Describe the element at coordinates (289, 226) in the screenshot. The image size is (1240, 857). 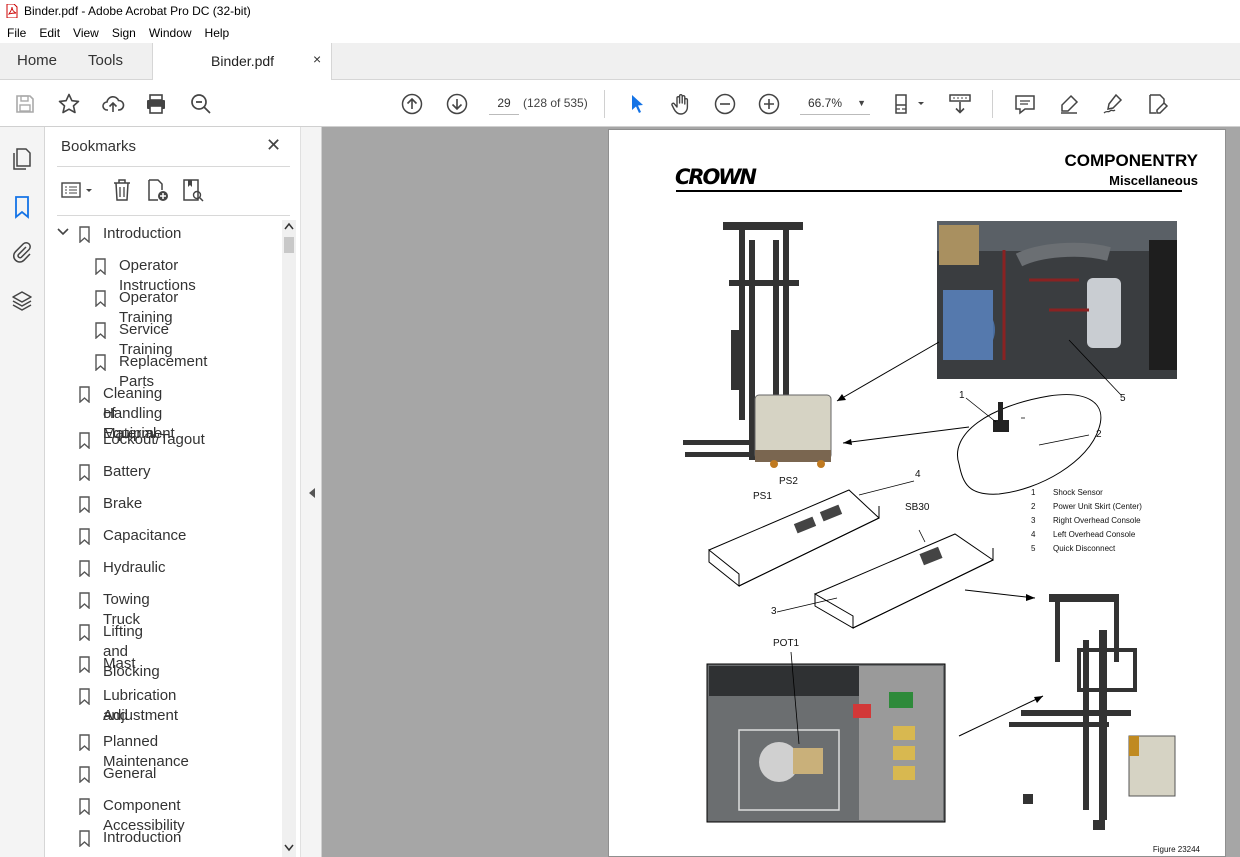
I see `scroll-up-icon` at that location.